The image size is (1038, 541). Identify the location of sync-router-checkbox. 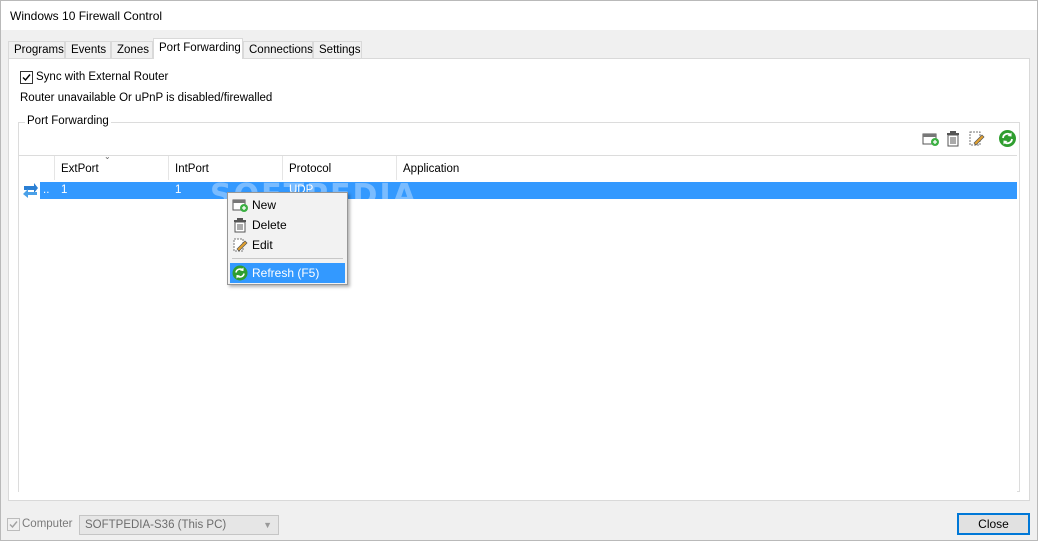
(26, 77).